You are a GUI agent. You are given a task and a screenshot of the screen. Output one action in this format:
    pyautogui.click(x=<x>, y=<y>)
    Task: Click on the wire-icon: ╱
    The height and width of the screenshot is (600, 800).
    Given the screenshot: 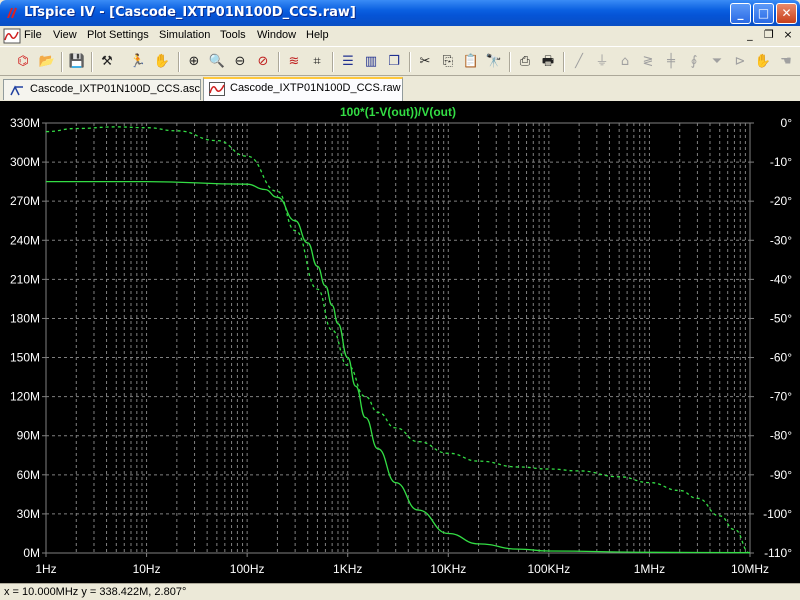 What is the action you would take?
    pyautogui.click(x=579, y=62)
    